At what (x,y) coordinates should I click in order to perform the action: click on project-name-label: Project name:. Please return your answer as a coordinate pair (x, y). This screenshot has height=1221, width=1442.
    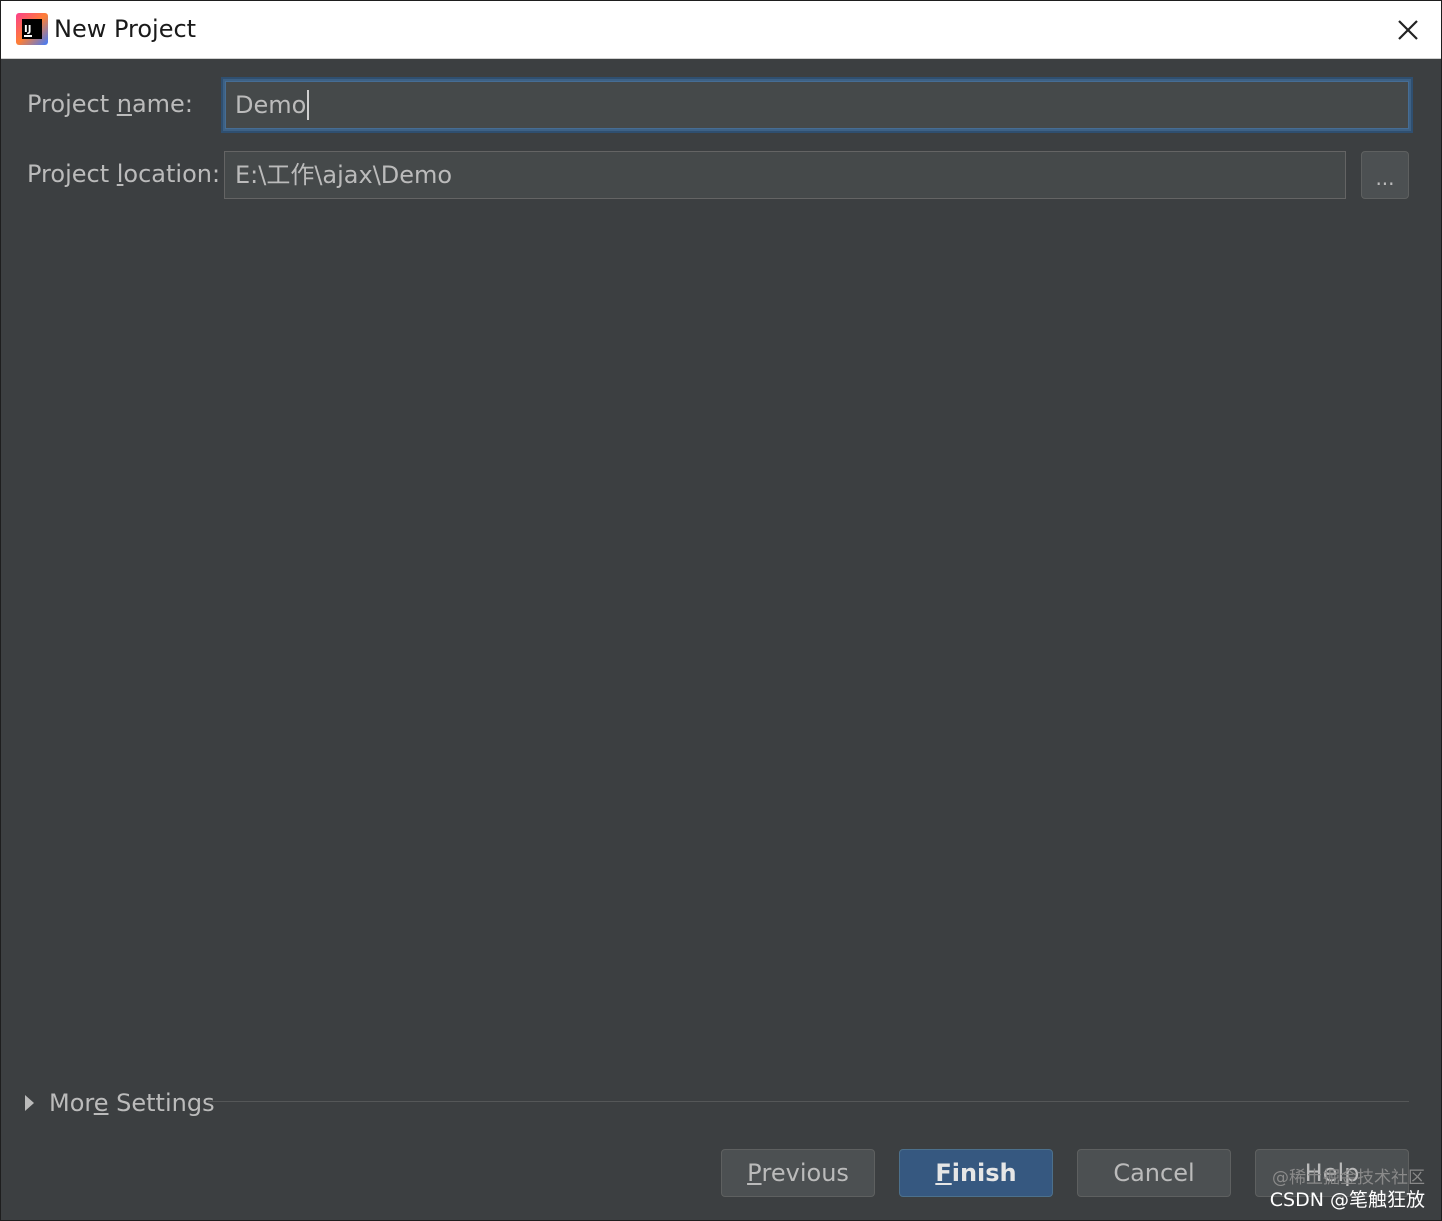
    Looking at the image, I should click on (110, 104).